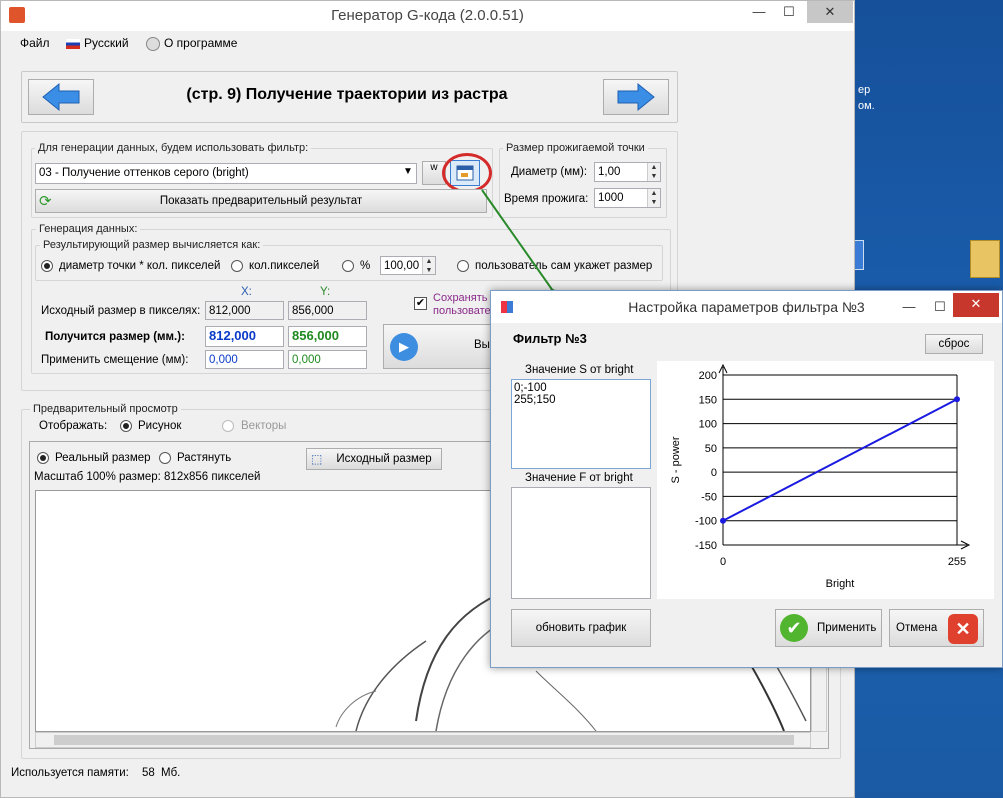 The width and height of the screenshot is (1003, 798). Describe the element at coordinates (103, 458) in the screenshot. I see `radio-real-size-label: Реальный размер` at that location.